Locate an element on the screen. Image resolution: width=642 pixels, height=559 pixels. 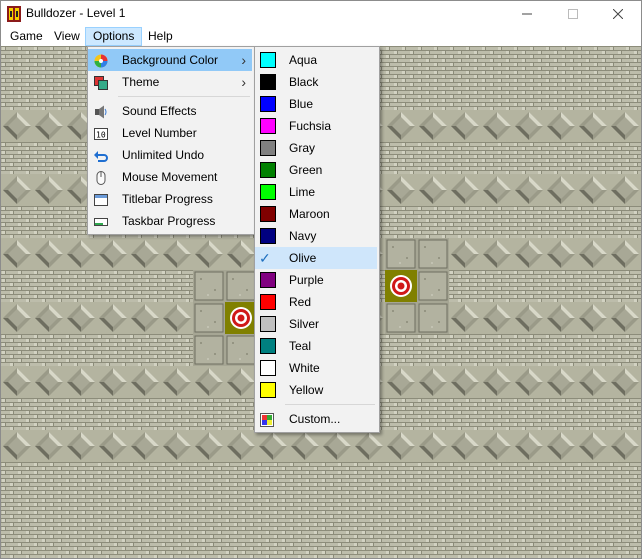
color-item-gray: Gray is located at coordinates (316, 148).